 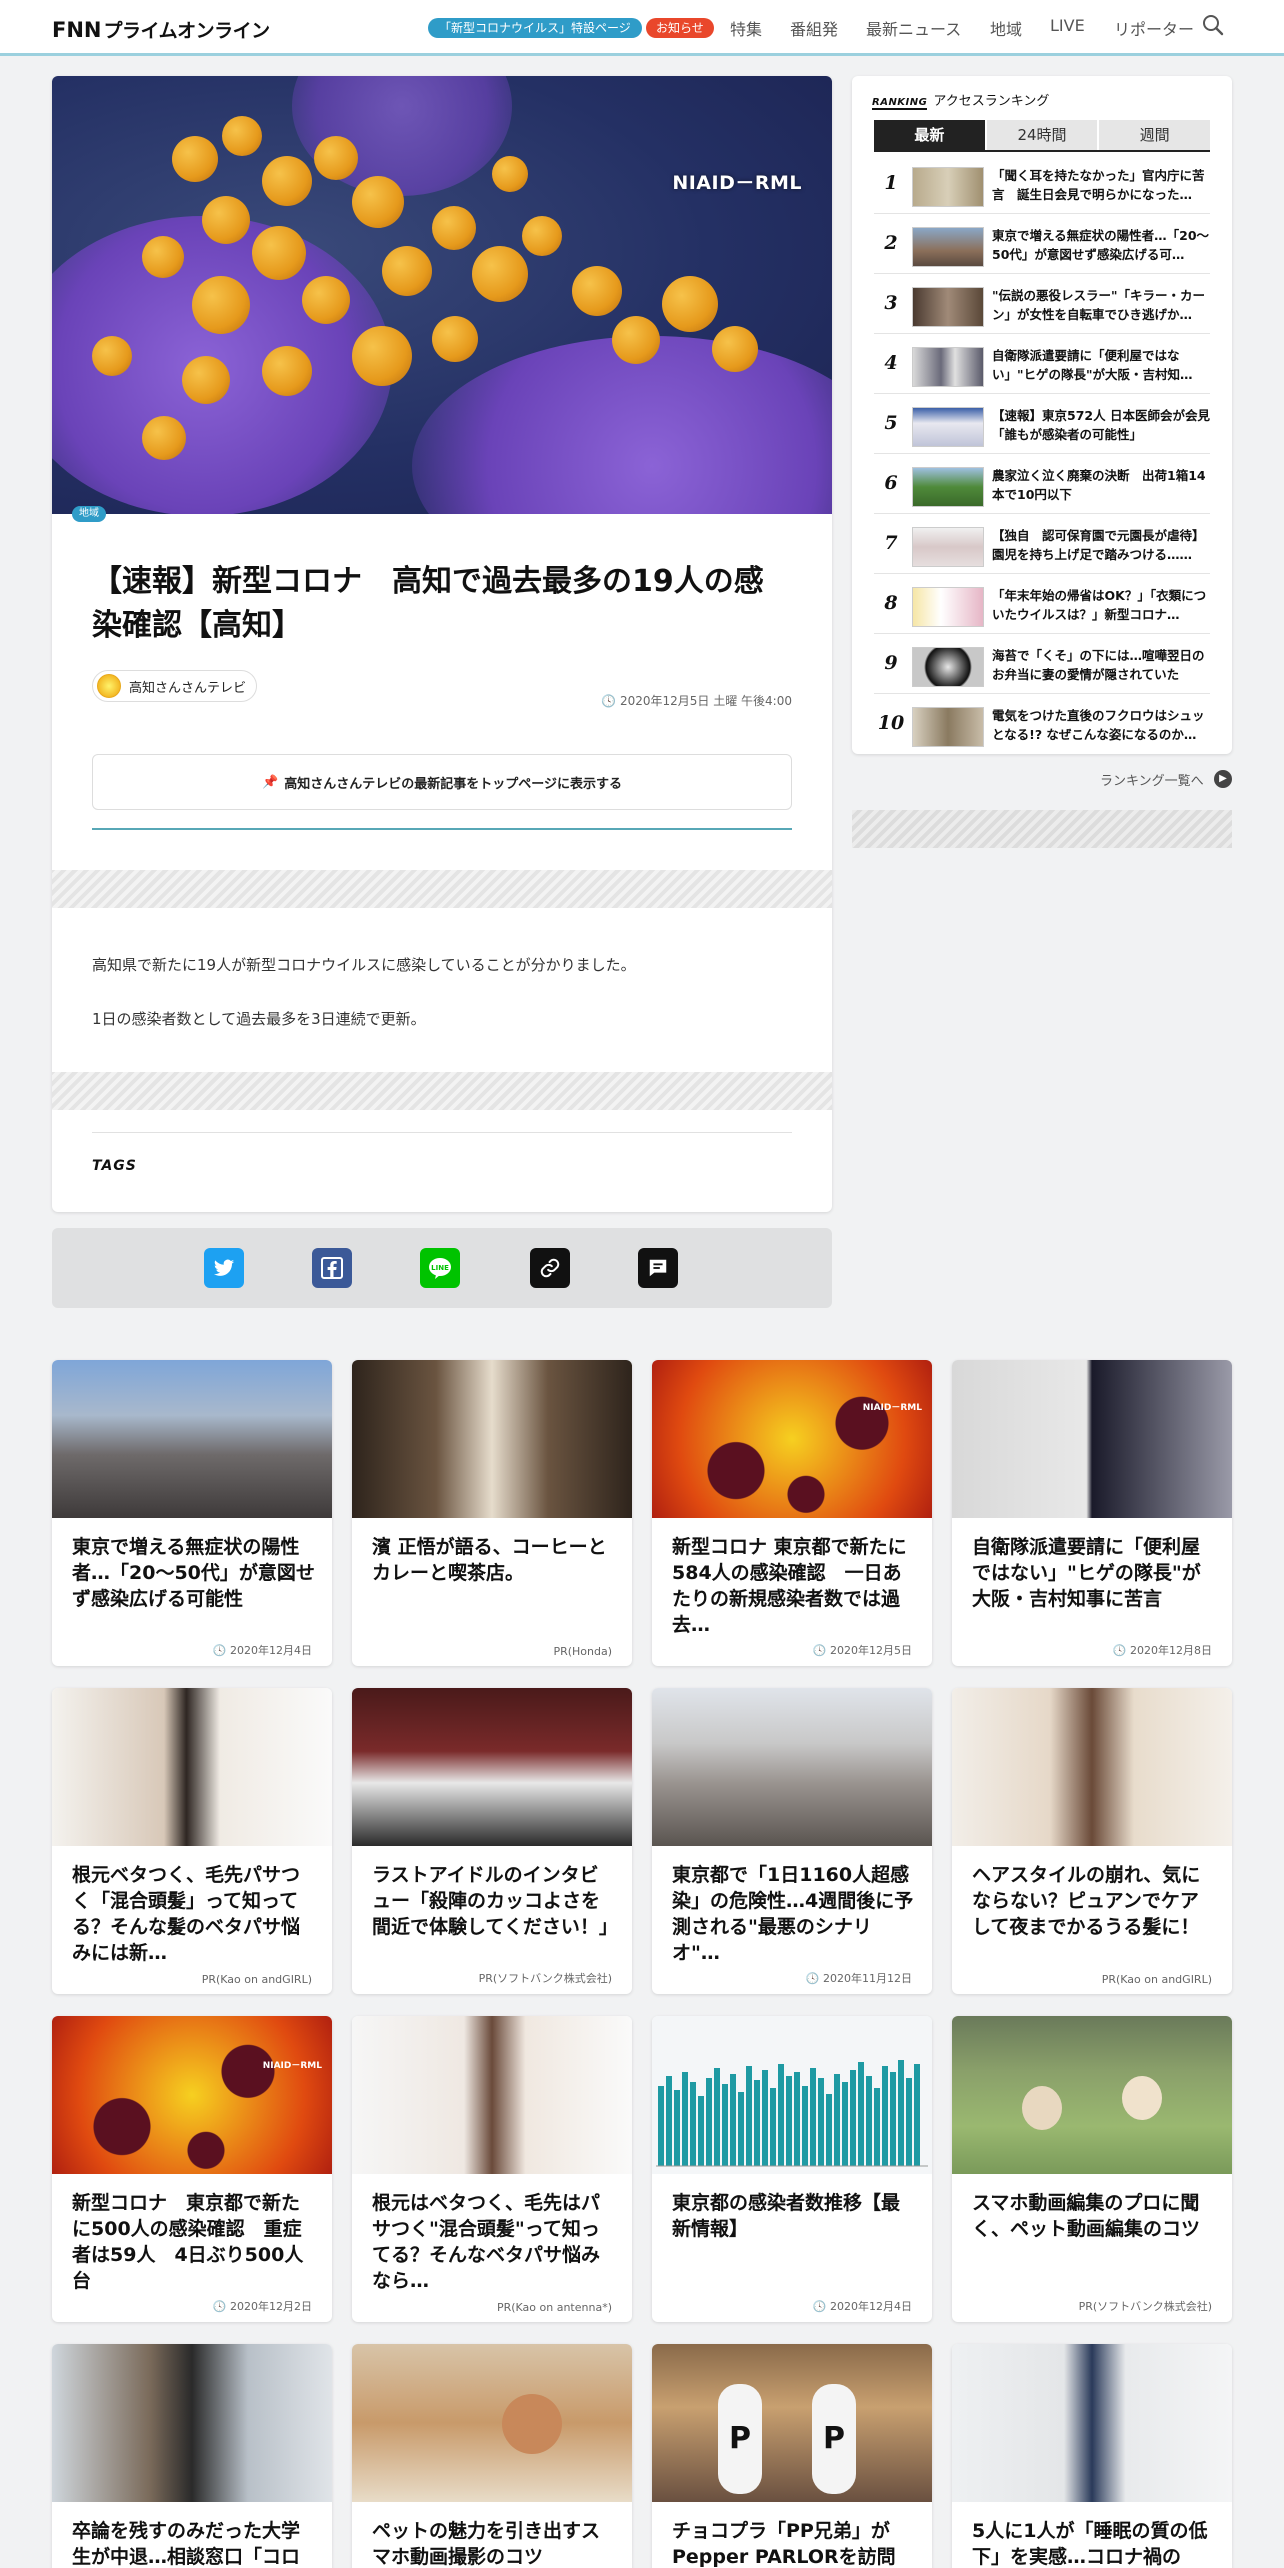 I want to click on rank-number: 1, so click(x=891, y=183).